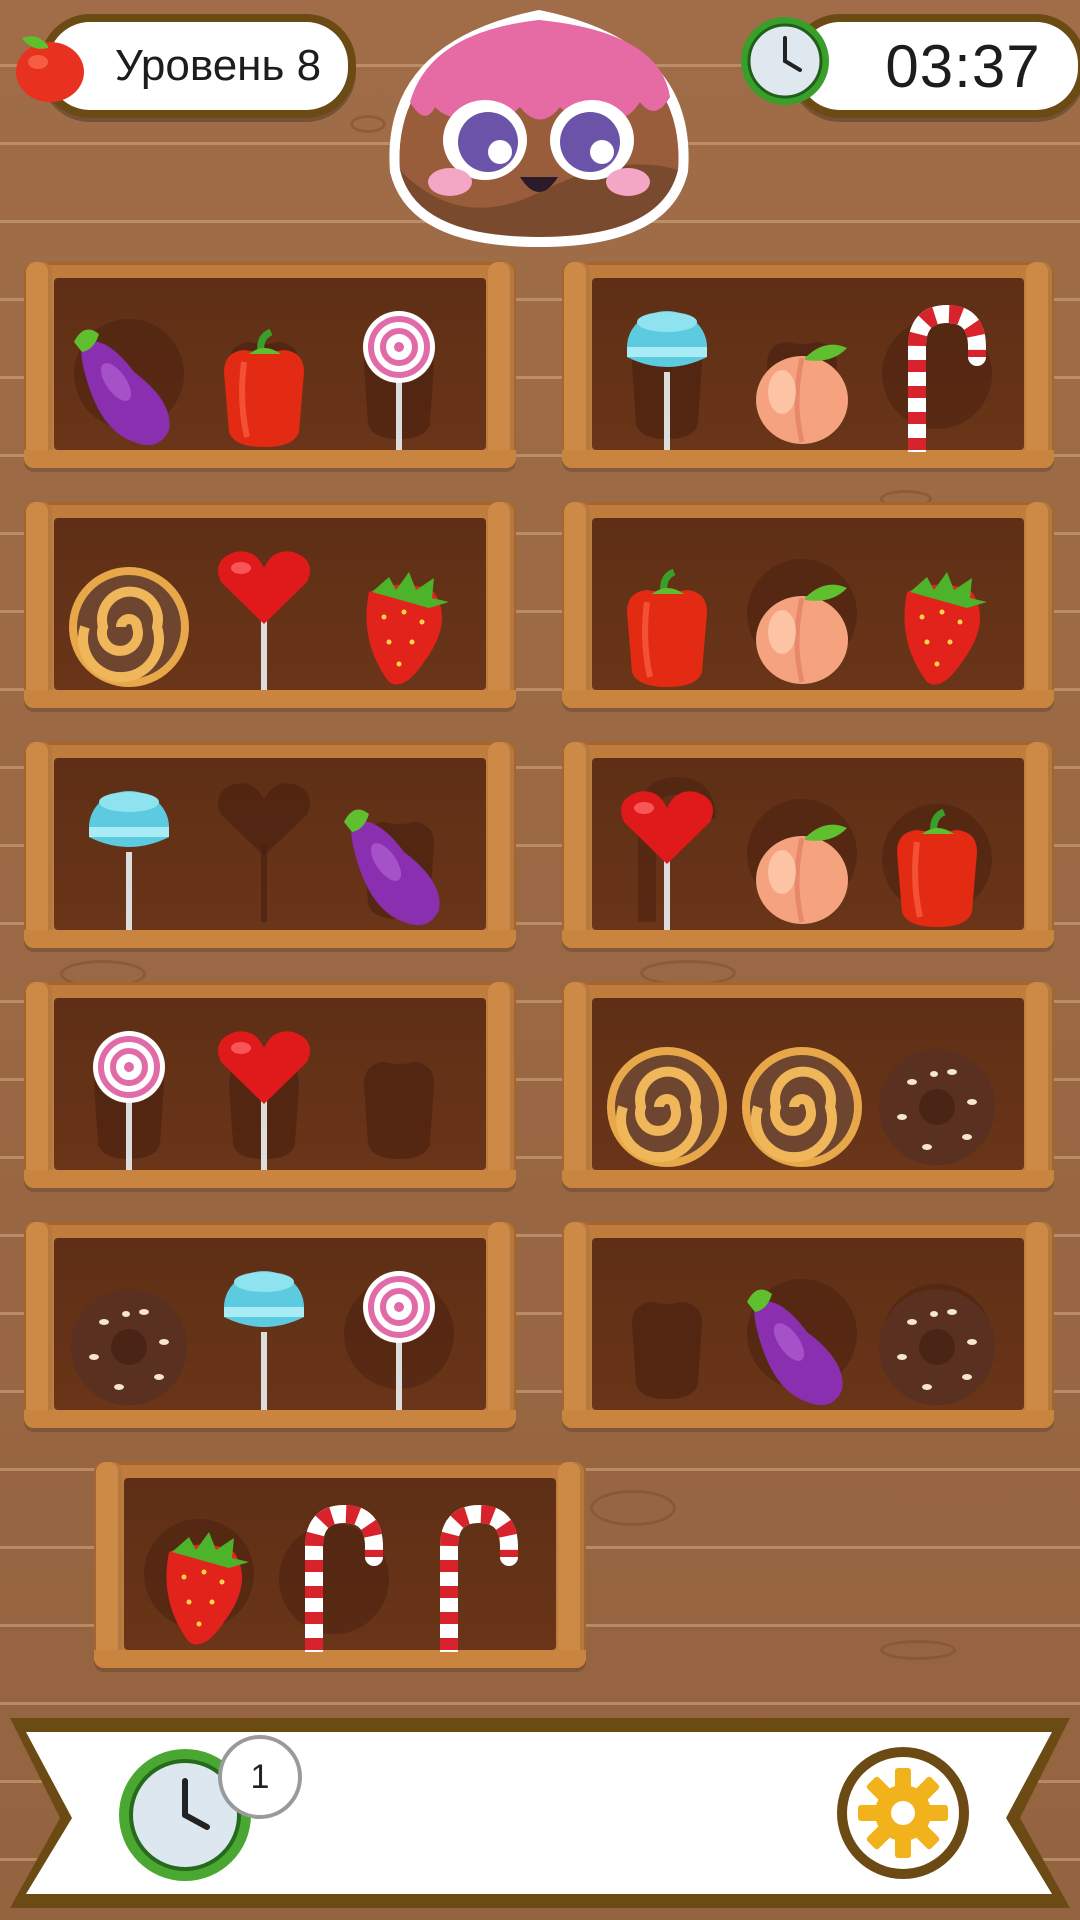  I want to click on clock-icon, so click(785, 61).